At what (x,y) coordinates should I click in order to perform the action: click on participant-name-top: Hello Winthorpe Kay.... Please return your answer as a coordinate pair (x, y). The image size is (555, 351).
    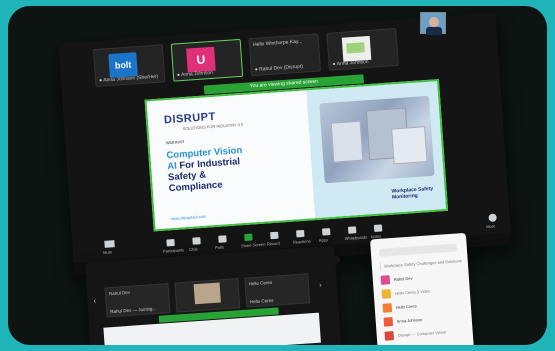
    Looking at the image, I should click on (277, 43).